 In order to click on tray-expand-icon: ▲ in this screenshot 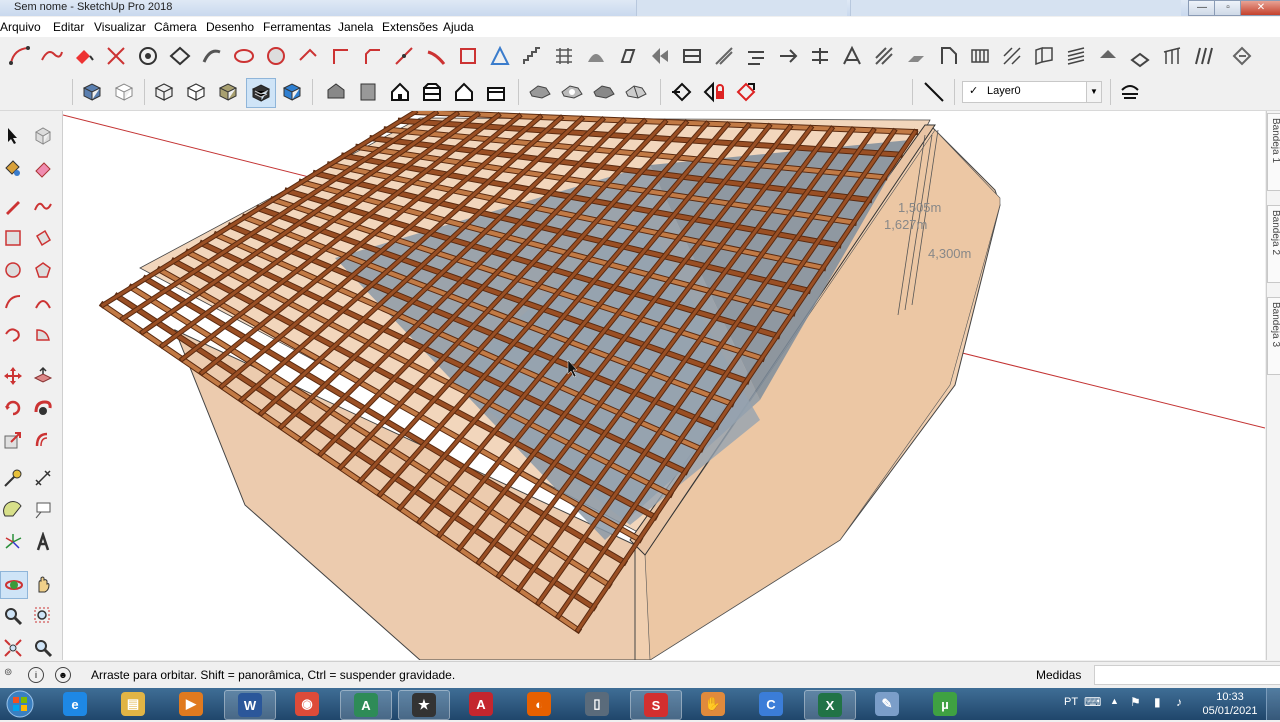, I will do `click(1114, 701)`.